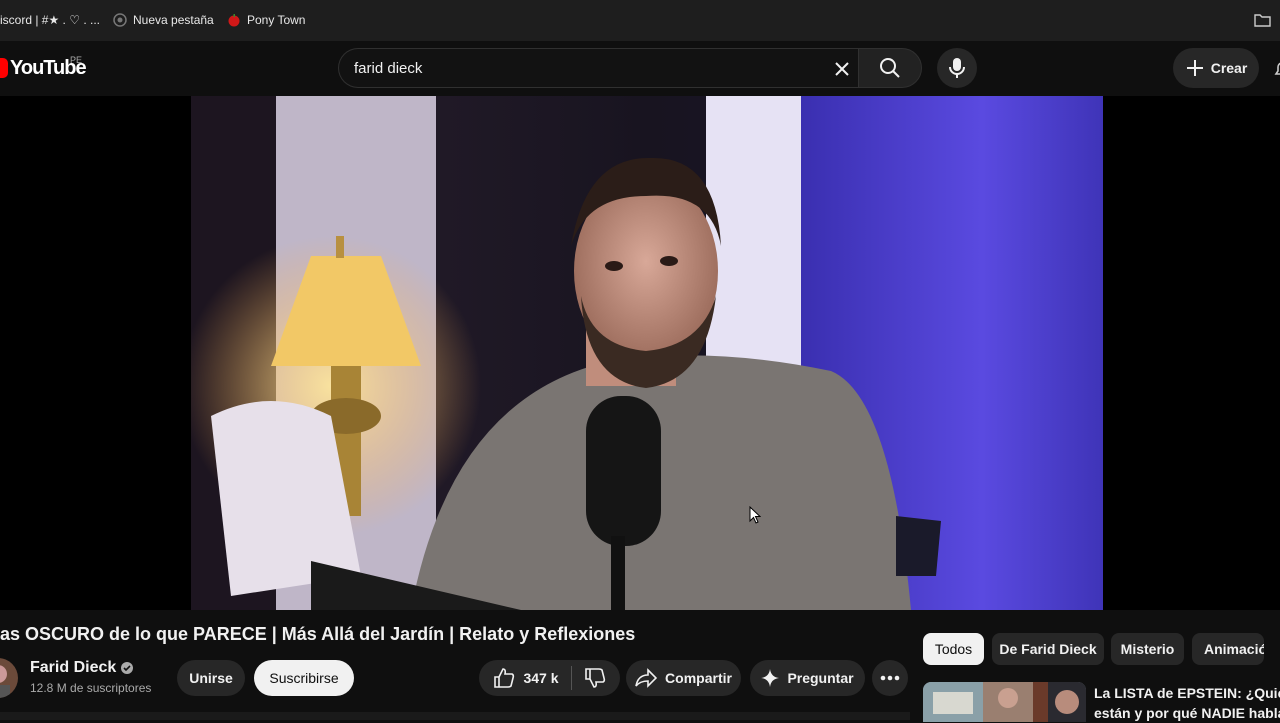 The image size is (1280, 723). I want to click on like-dislike-group: 347 k, so click(549, 678).